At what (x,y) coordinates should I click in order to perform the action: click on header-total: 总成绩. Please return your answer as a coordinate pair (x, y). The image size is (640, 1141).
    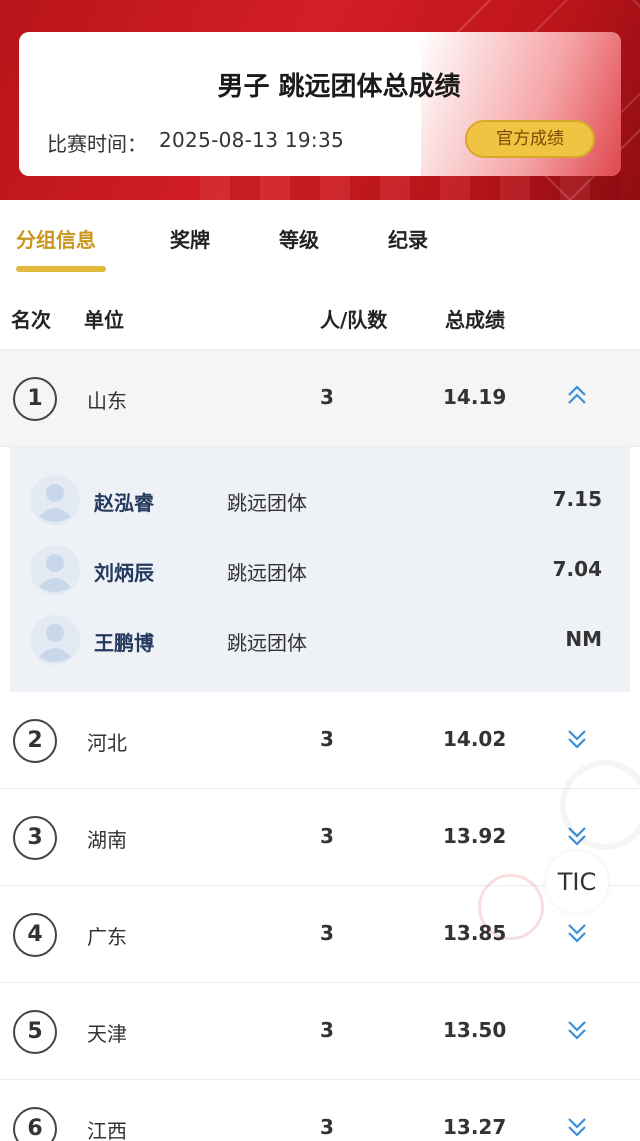
    Looking at the image, I should click on (475, 320).